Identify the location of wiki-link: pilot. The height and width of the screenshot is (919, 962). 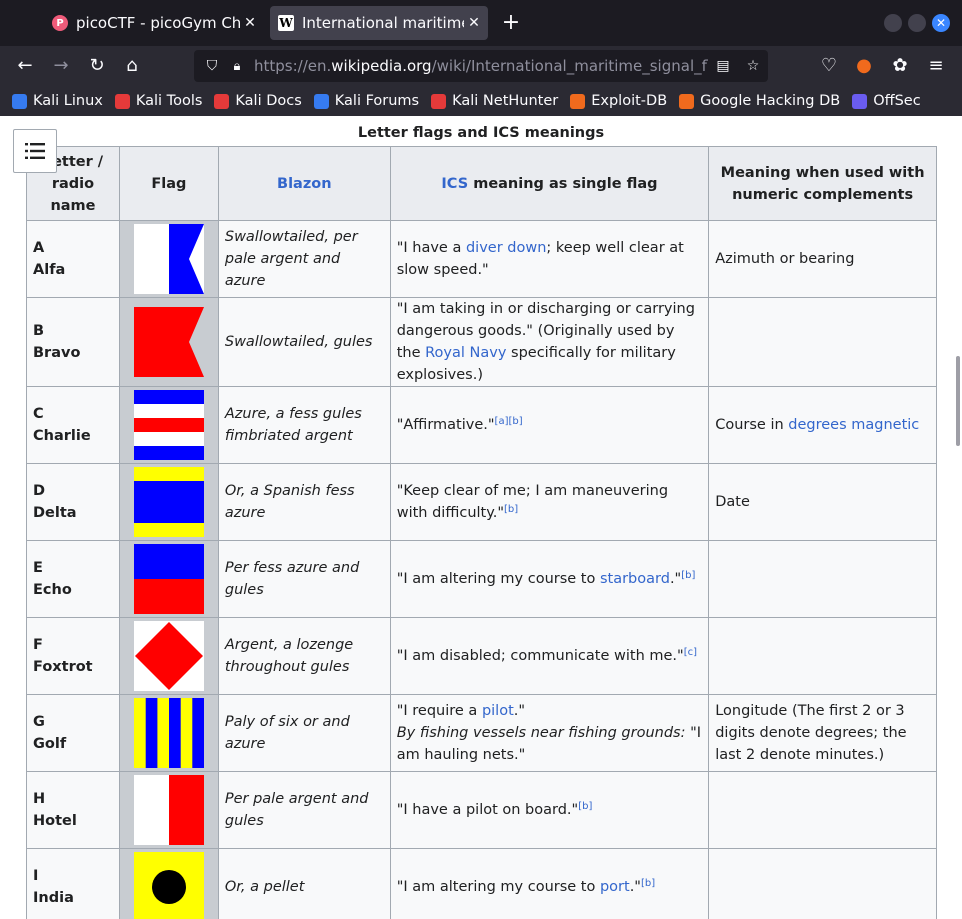
(498, 711).